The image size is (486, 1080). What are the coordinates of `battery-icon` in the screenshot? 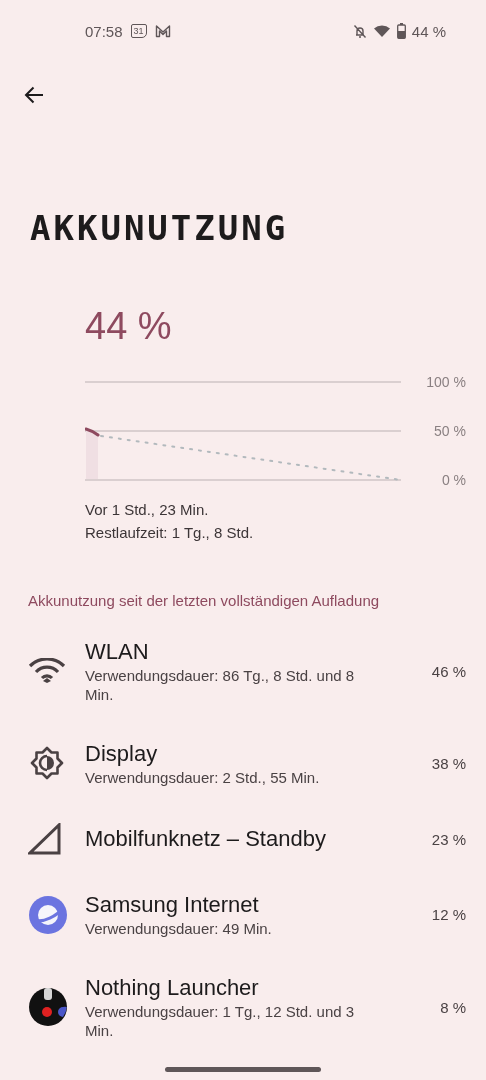 It's located at (401, 31).